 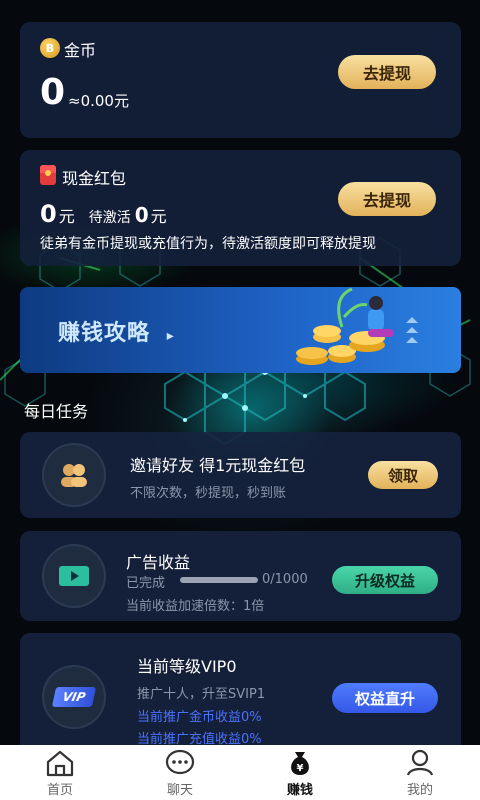 What do you see at coordinates (219, 580) in the screenshot?
I see `ads-progress-bar` at bounding box center [219, 580].